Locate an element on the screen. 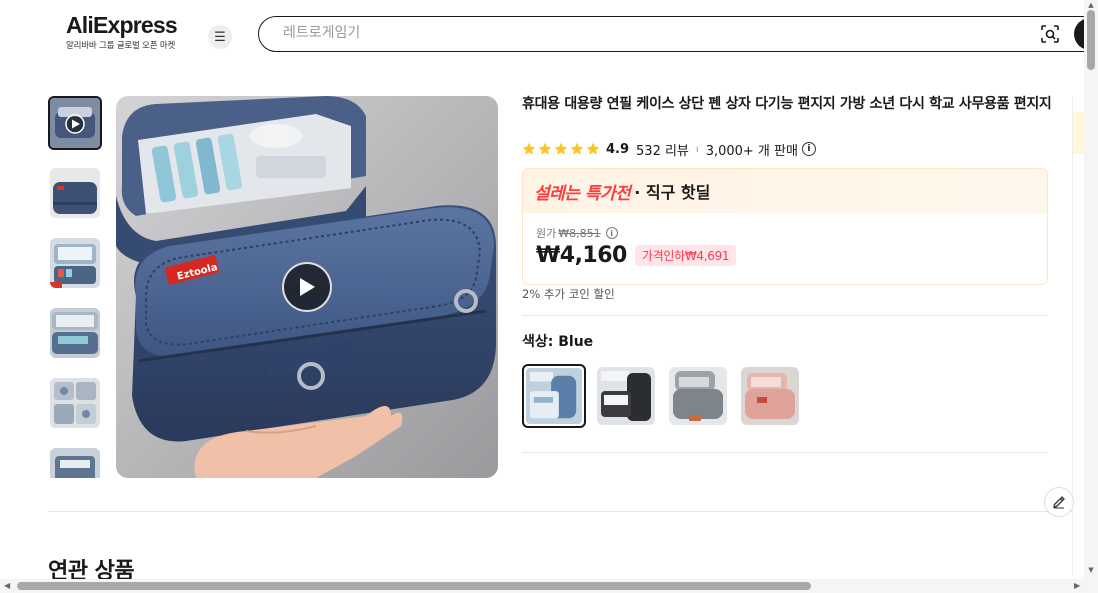 This screenshot has height=593, width=1098. separator: ı is located at coordinates (697, 149).